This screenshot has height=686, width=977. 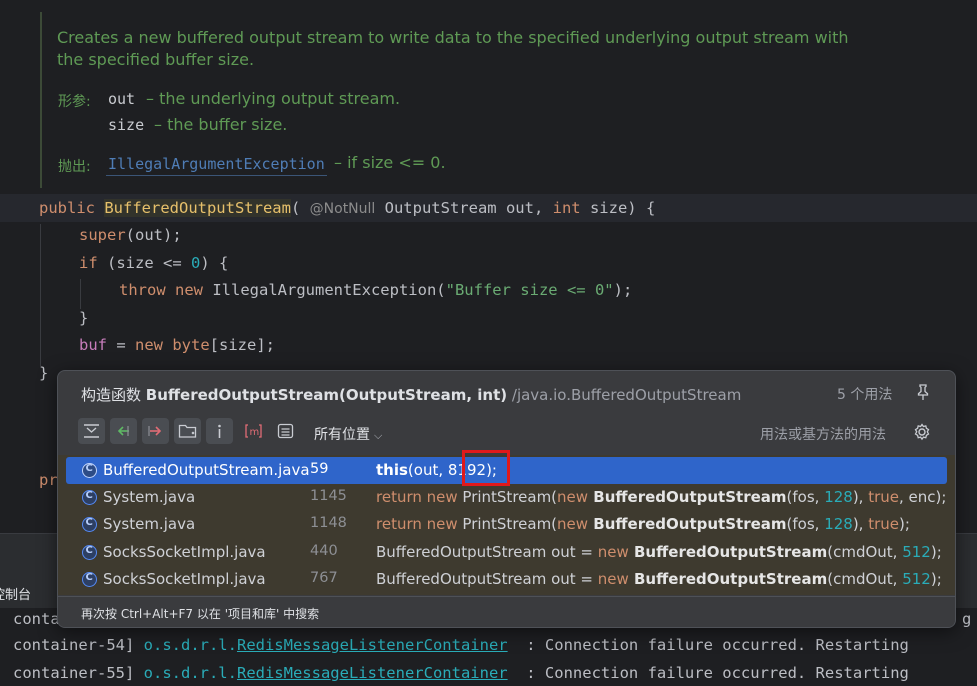 I want to click on field-buf: buf, so click(x=93, y=345).